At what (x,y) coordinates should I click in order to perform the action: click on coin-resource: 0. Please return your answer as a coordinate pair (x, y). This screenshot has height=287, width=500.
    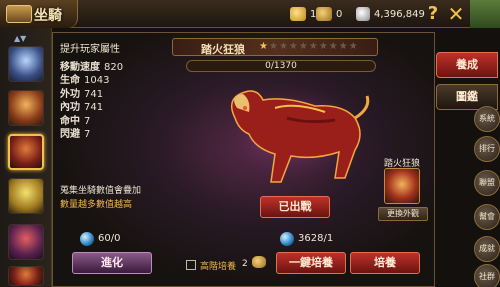
    Looking at the image, I should click on (329, 14).